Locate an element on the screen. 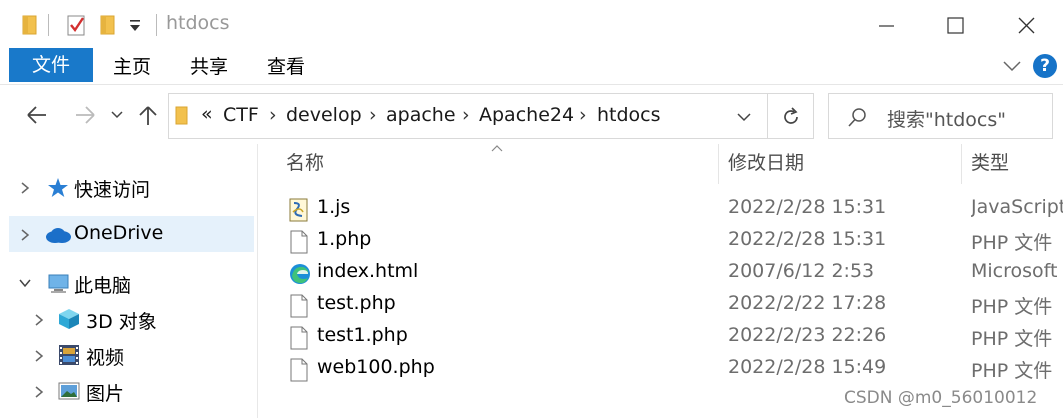  tab-home: 主页 is located at coordinates (132, 65).